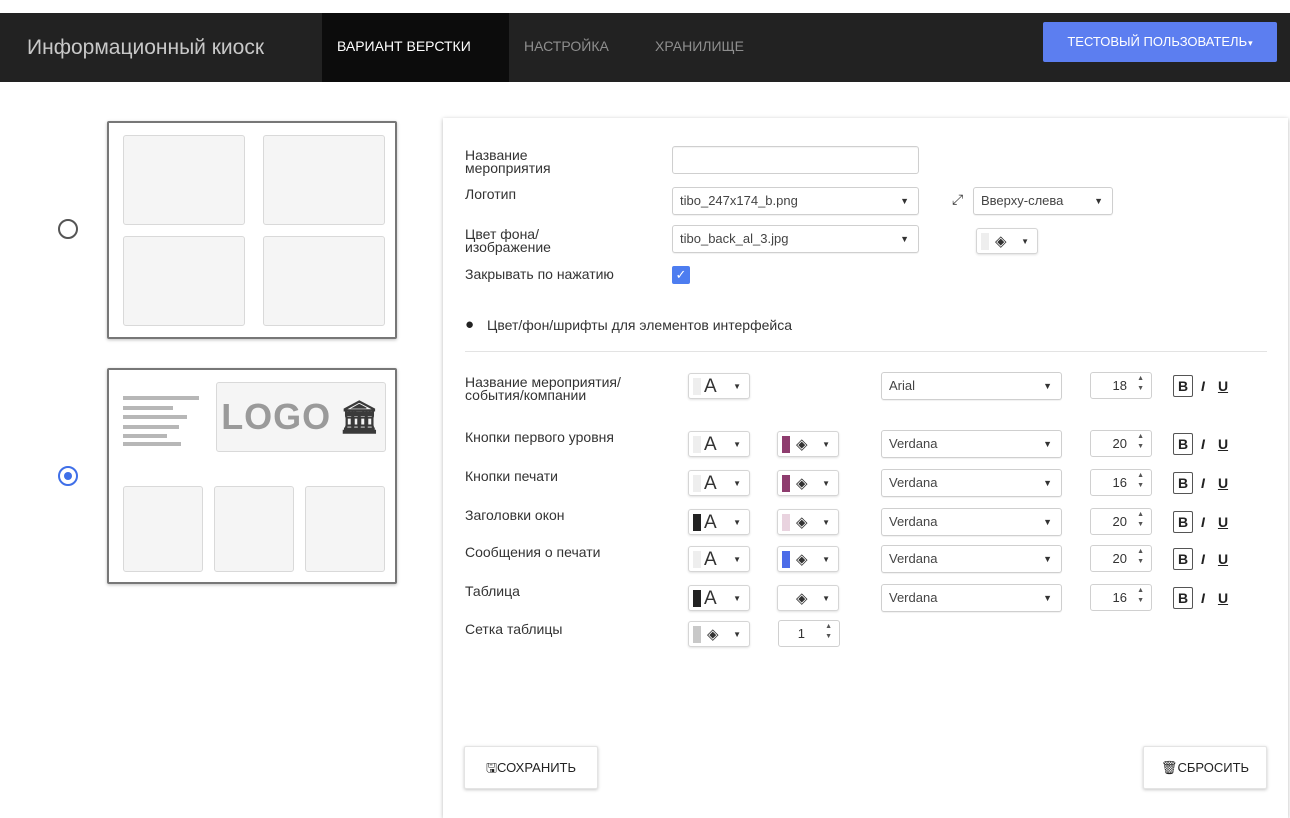 This screenshot has width=1290, height=818. Describe the element at coordinates (68, 229) in the screenshot. I see `layout-radio-grid` at that location.